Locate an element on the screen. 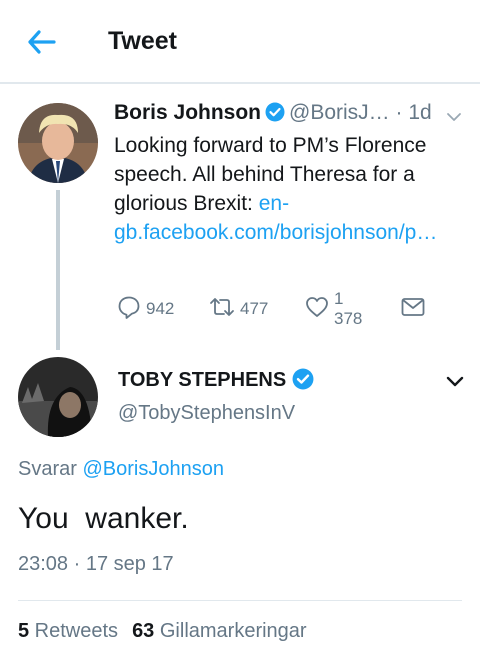 The width and height of the screenshot is (480, 666). retweet-count: 477 is located at coordinates (254, 308).